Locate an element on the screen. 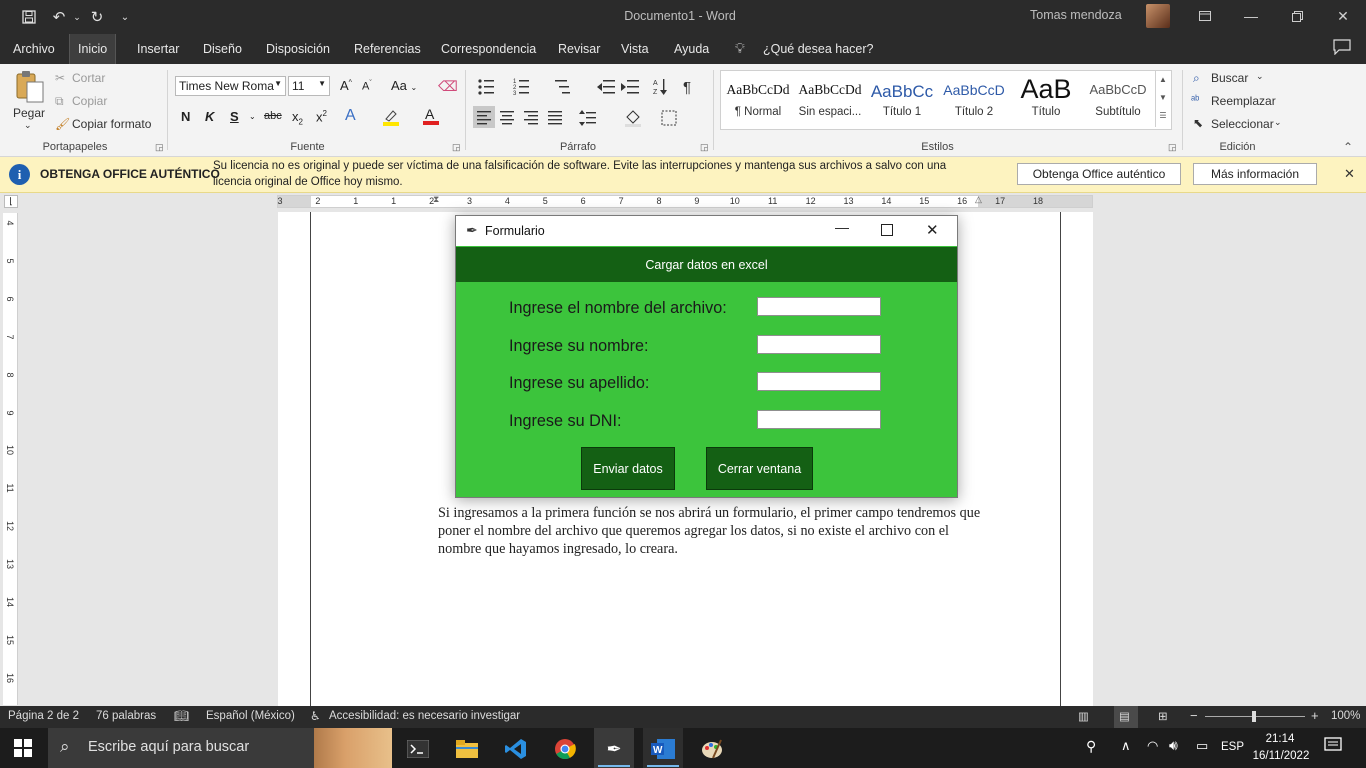  avatar is located at coordinates (1158, 16).